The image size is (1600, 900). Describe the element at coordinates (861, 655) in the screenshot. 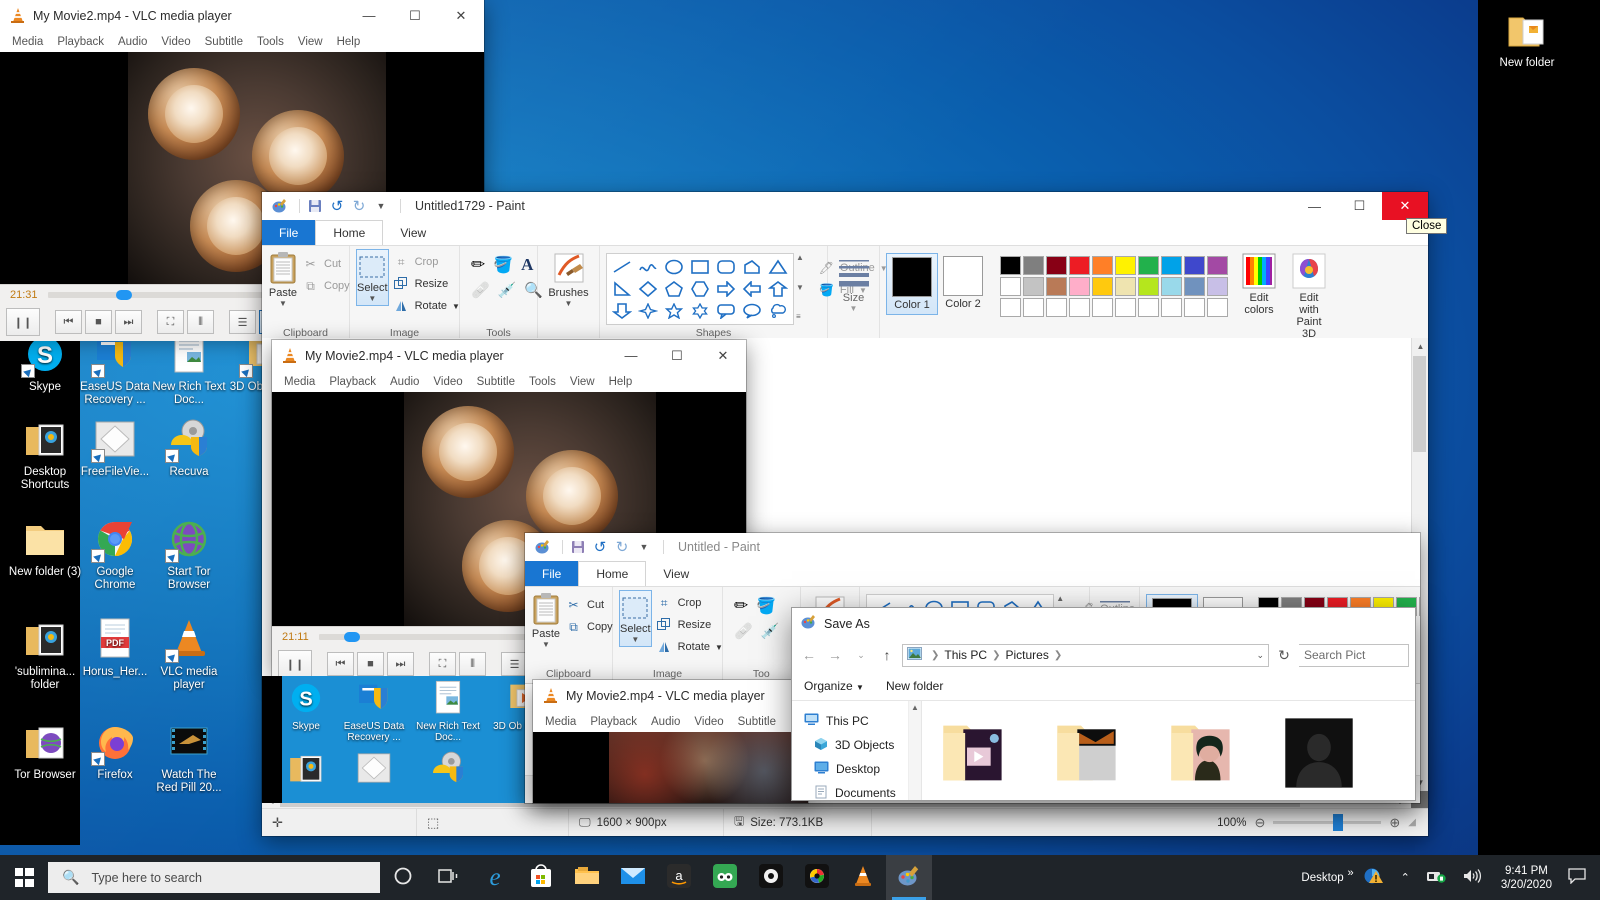

I see `recent-locations-button: ⌄` at that location.